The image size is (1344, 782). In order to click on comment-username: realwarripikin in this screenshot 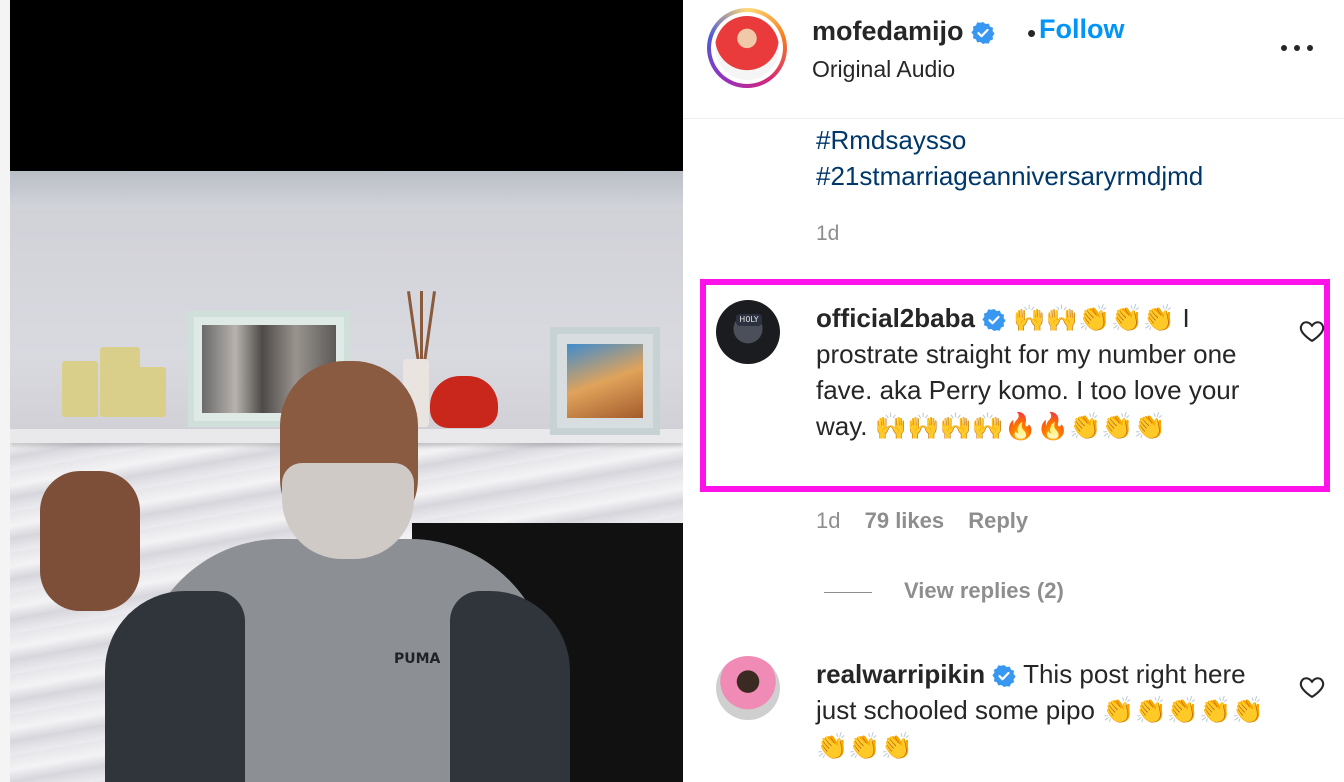, I will do `click(900, 674)`.